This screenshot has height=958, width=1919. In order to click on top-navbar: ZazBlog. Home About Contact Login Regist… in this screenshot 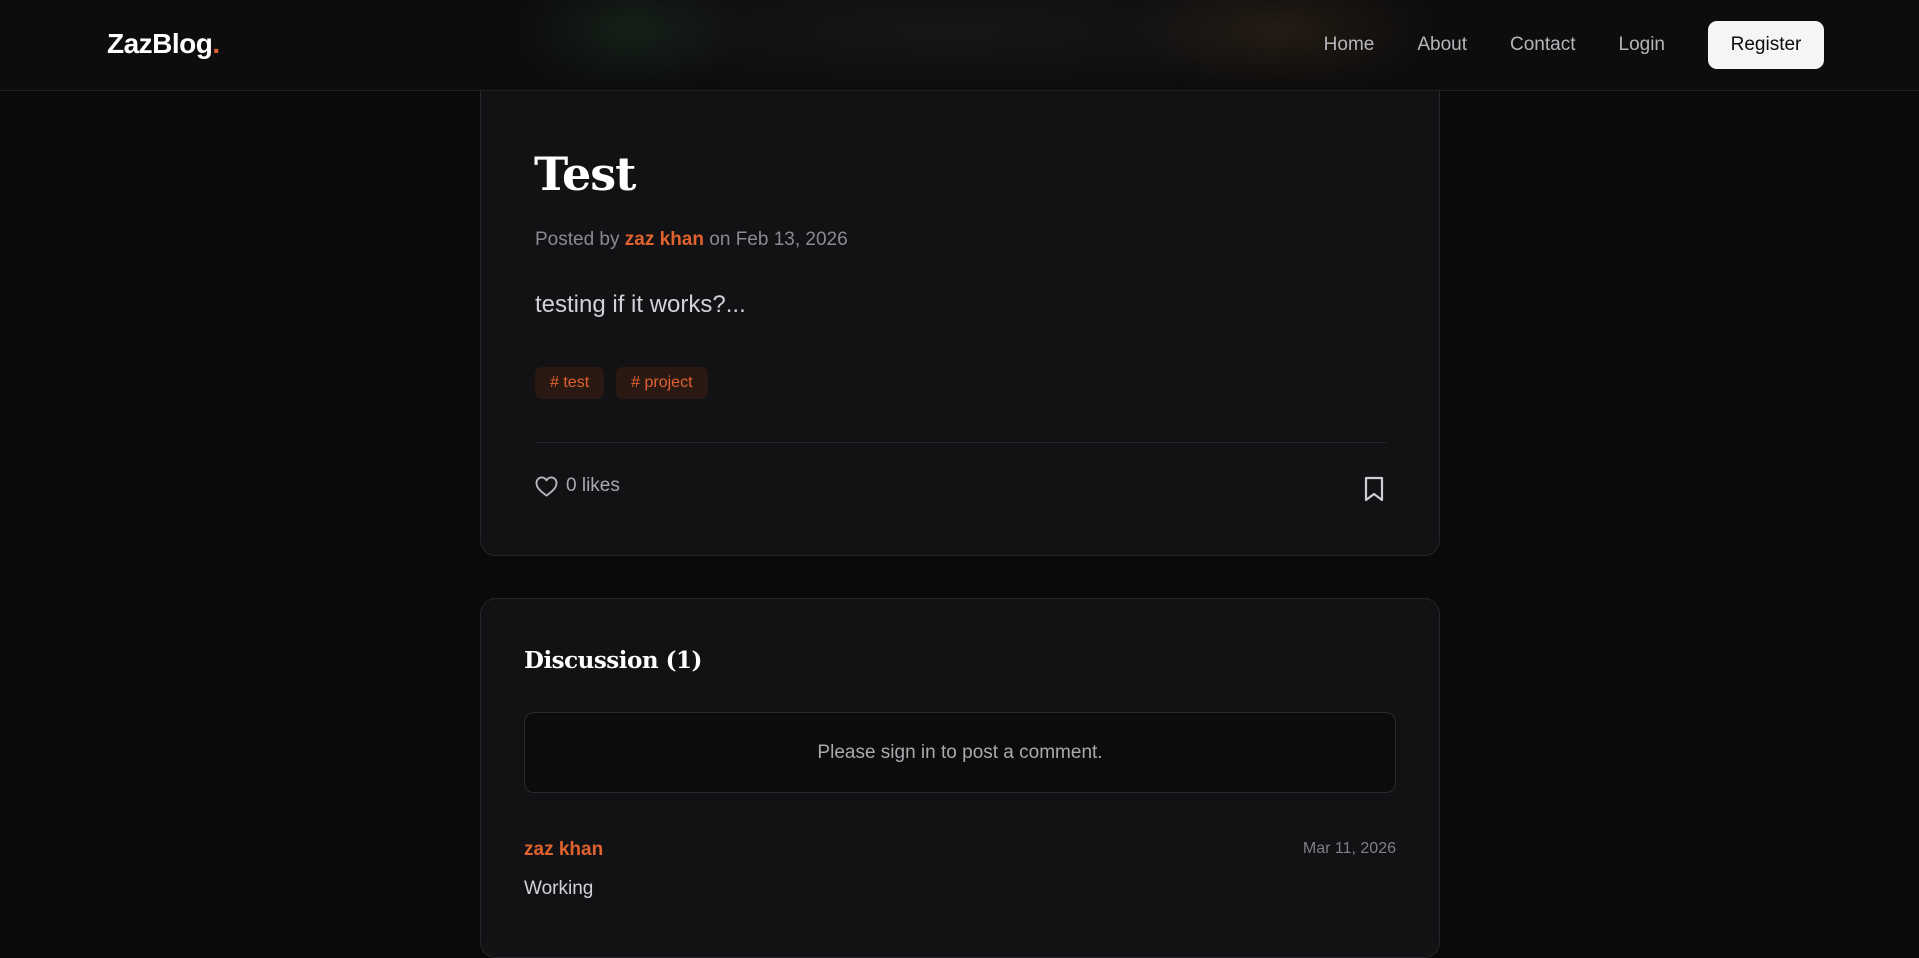, I will do `click(959, 45)`.